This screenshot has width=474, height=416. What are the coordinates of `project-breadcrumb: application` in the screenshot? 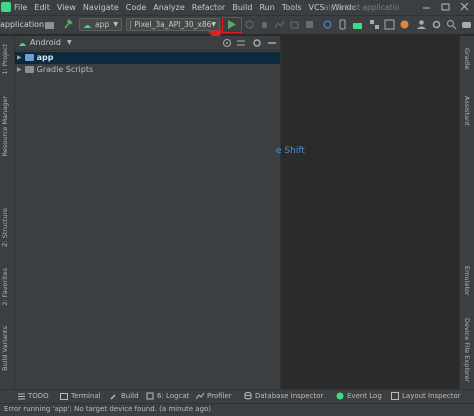 It's located at (22, 24).